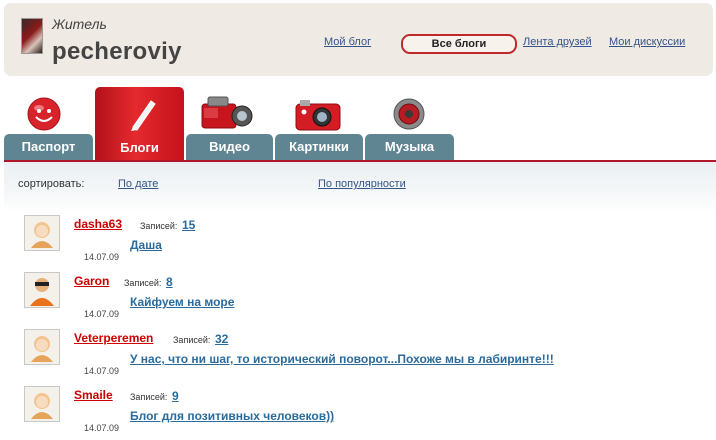  I want to click on user-avatar, so click(32, 36).